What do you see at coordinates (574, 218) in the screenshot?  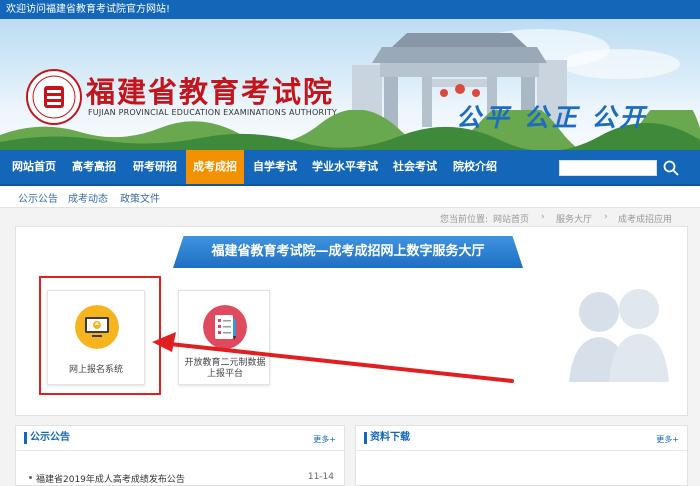 I see `breadcrumb-item-hall: 服务大厅` at bounding box center [574, 218].